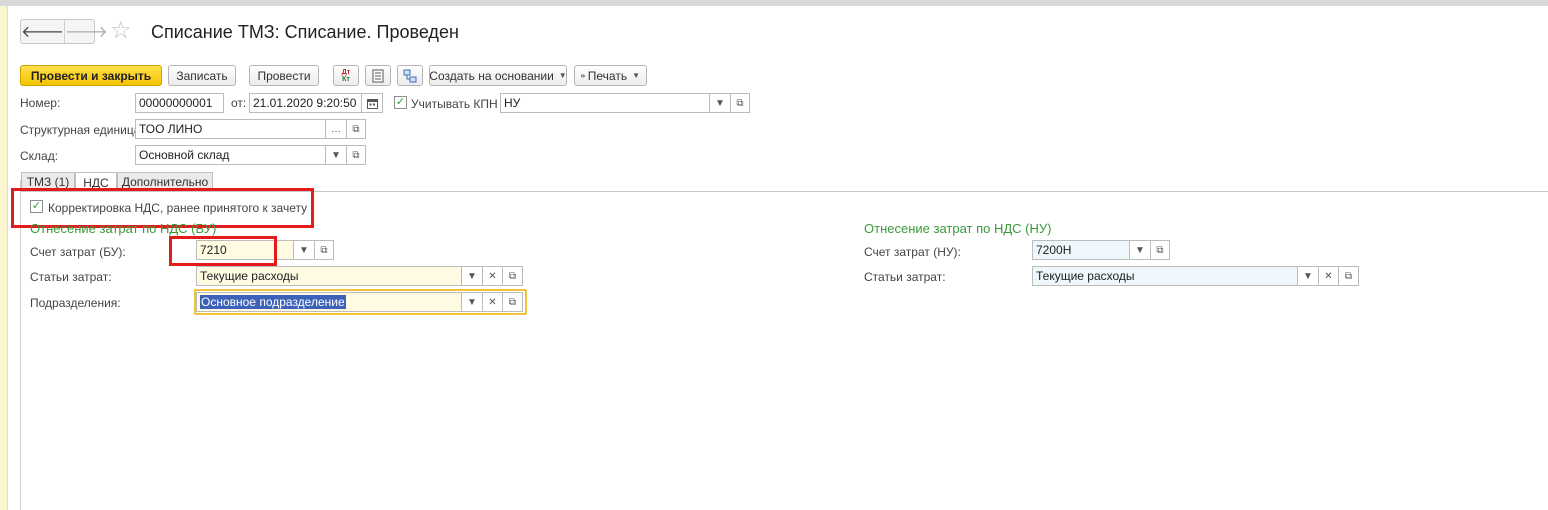 The image size is (1548, 510). Describe the element at coordinates (82, 130) in the screenshot. I see `unit-label: Структурная единица:` at that location.